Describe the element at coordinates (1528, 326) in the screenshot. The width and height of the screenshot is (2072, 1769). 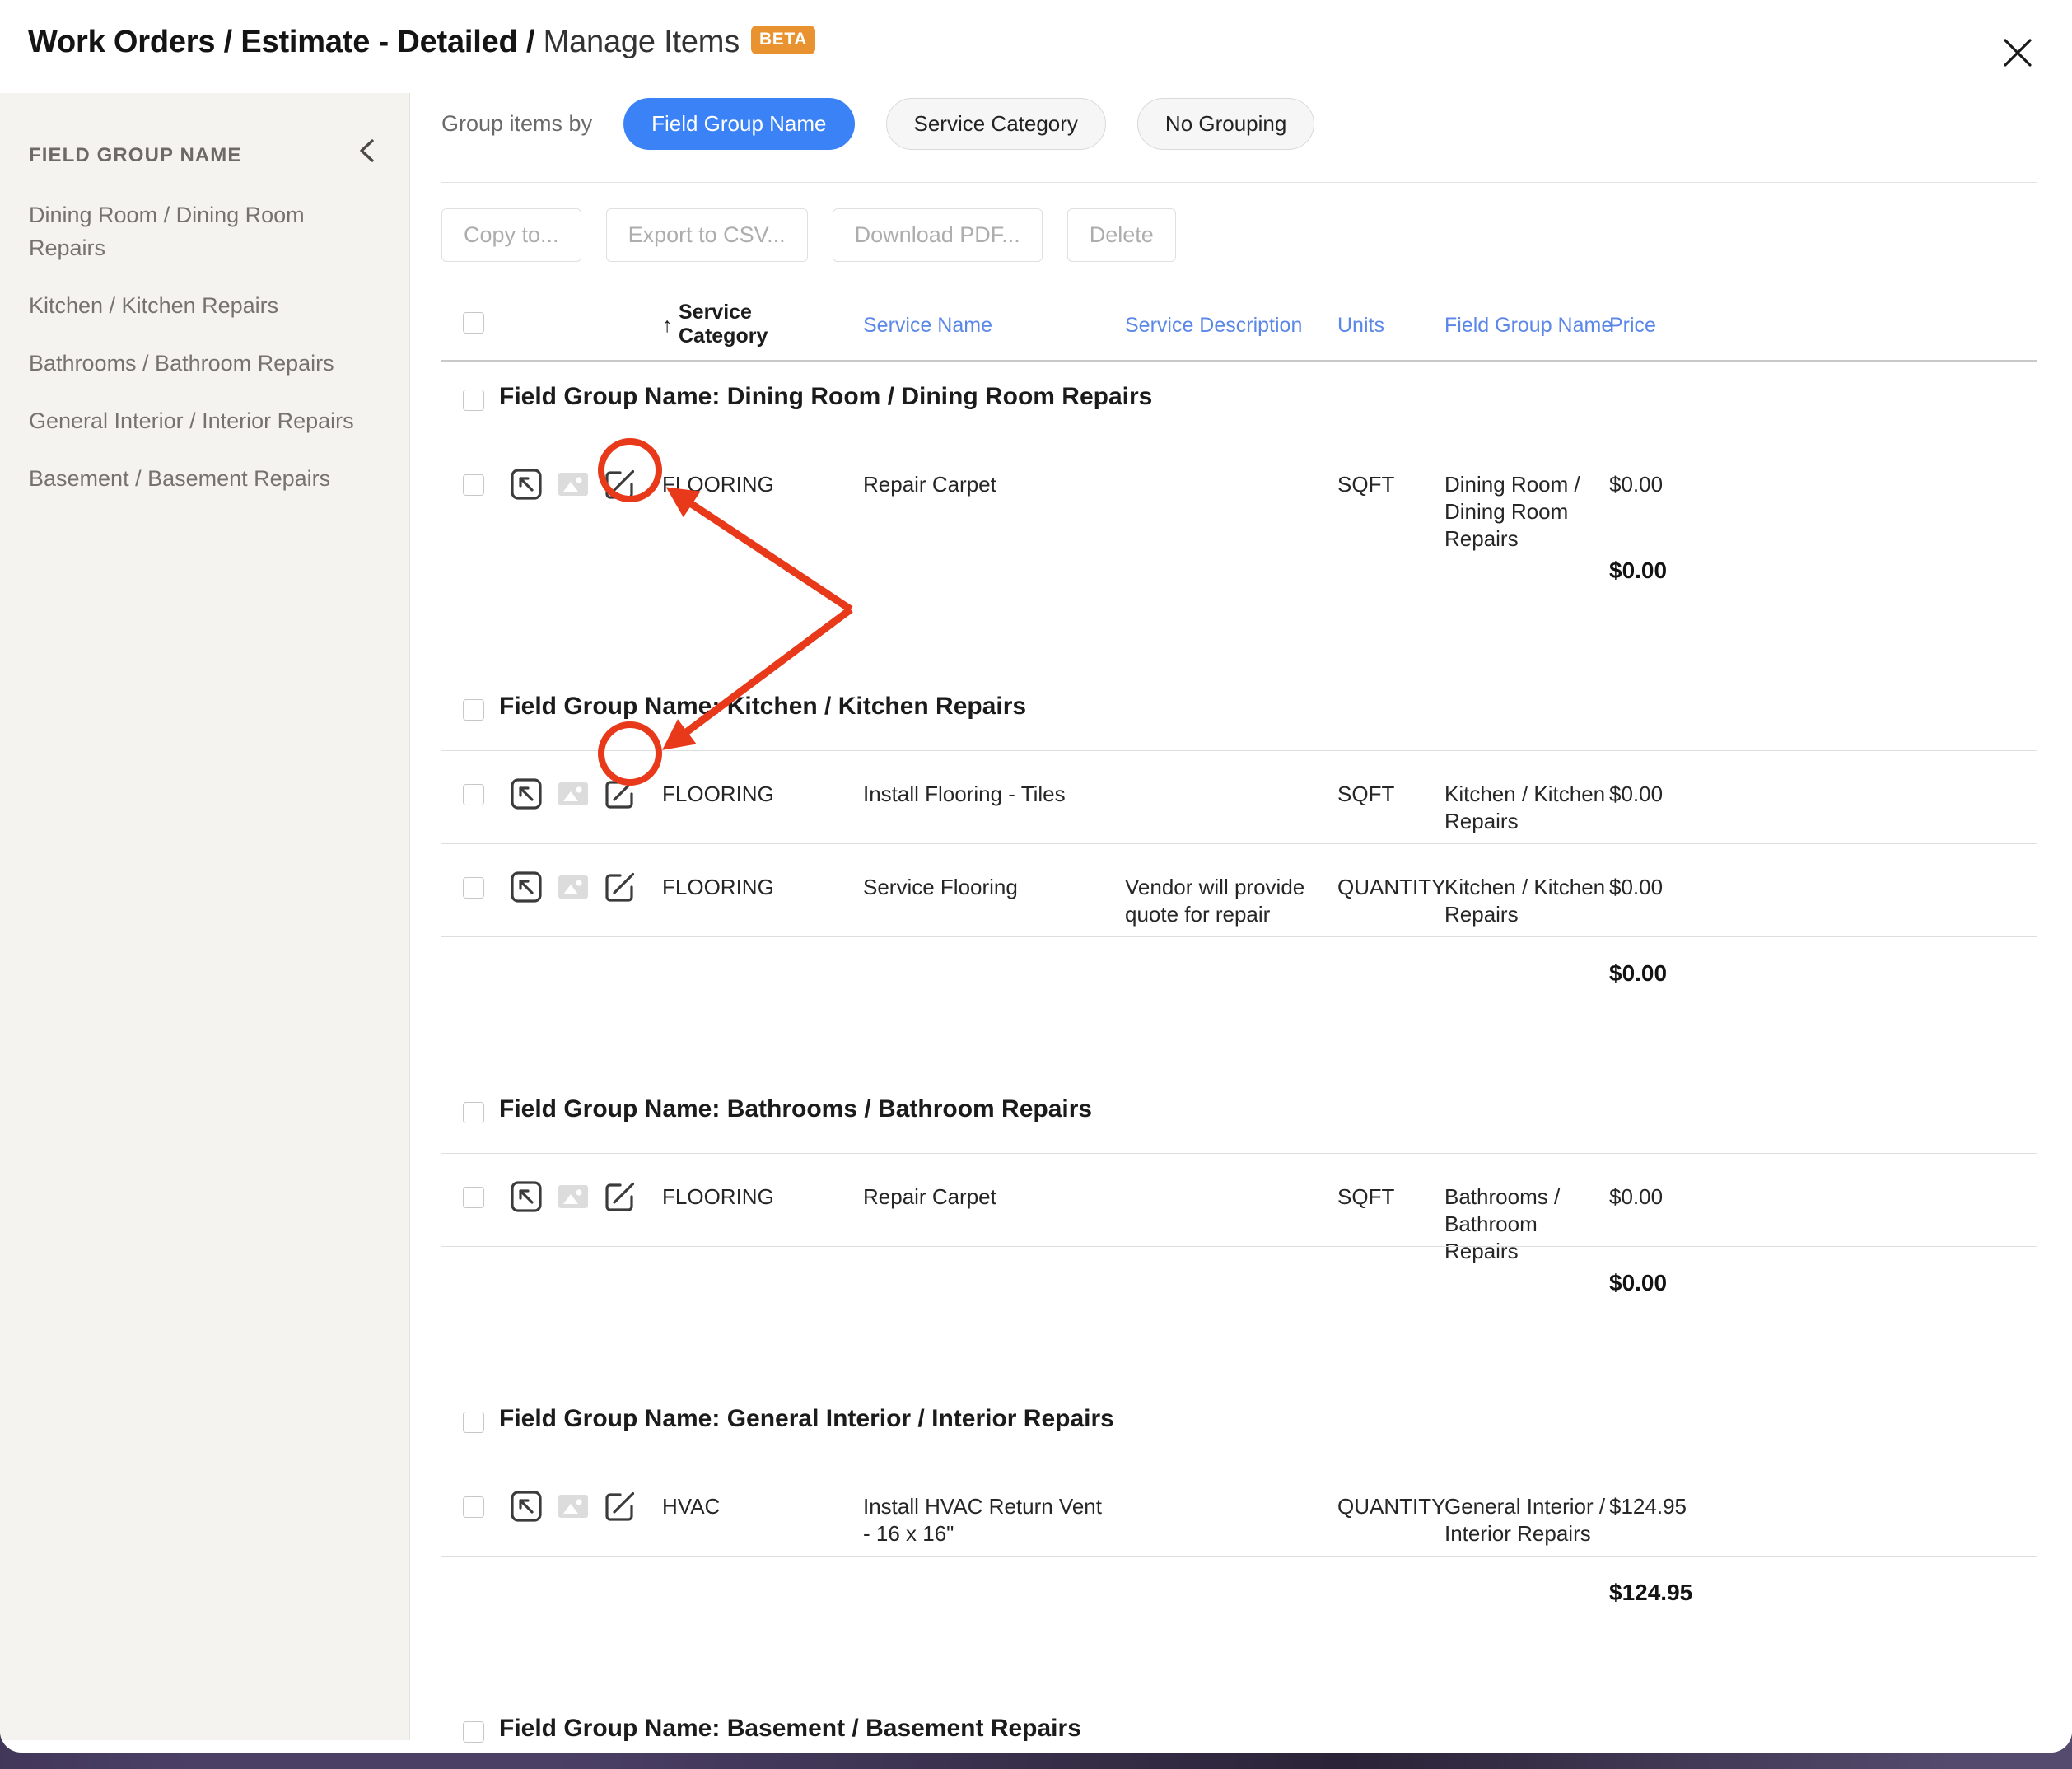
I see `column-header-field-group-name: Field Group Name` at that location.